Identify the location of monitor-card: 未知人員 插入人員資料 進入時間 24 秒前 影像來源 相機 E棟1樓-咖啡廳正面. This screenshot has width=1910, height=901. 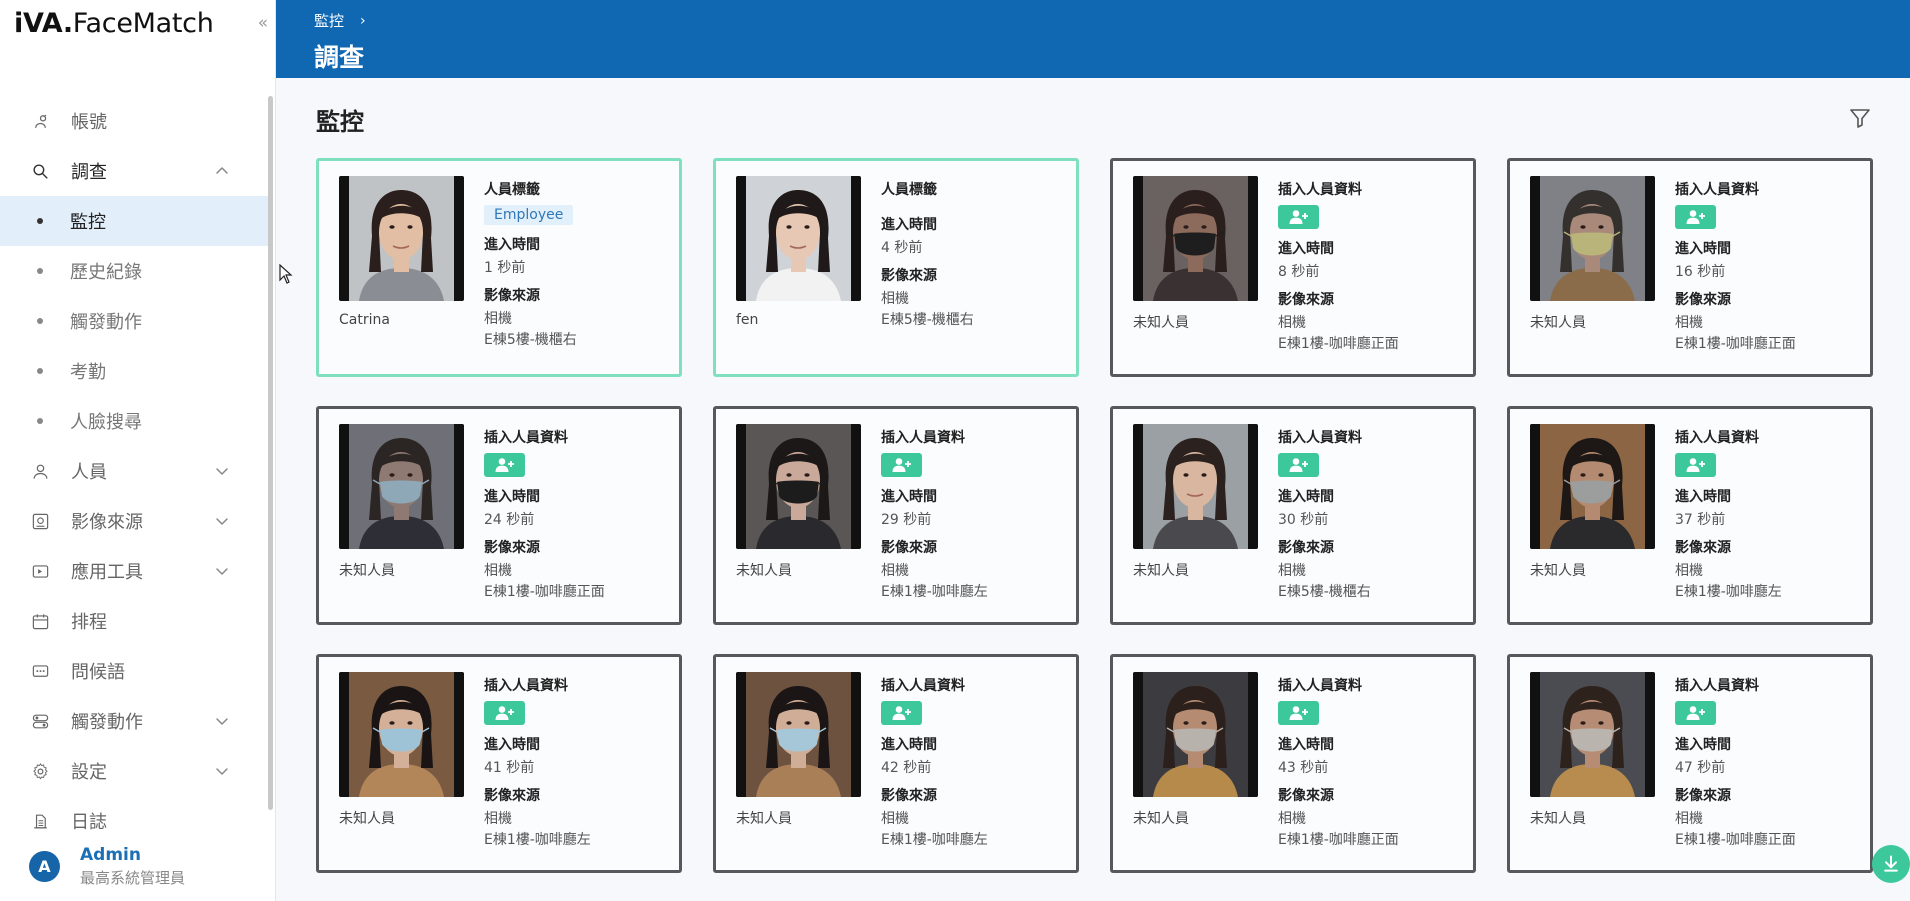
(499, 515).